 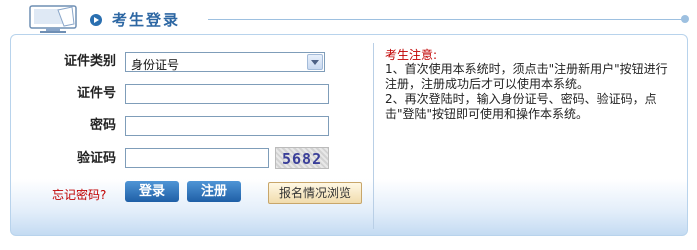 I want to click on notice-title: 考生注意:, so click(x=411, y=55).